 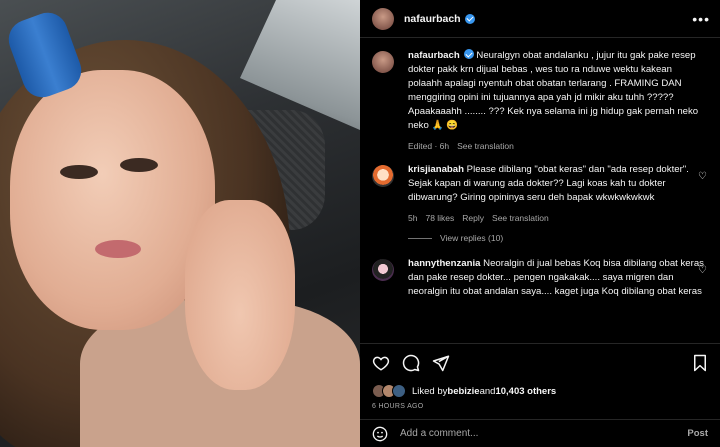 What do you see at coordinates (240, 295) in the screenshot?
I see `peace-sign-hand` at bounding box center [240, 295].